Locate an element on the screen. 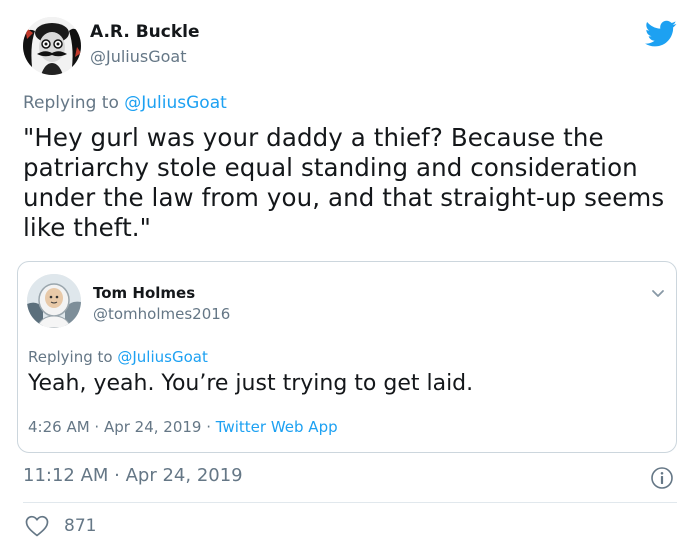 The image size is (700, 556). quoted-time-date: 4:26 AM · Apr 24, 2019 · is located at coordinates (119, 427).